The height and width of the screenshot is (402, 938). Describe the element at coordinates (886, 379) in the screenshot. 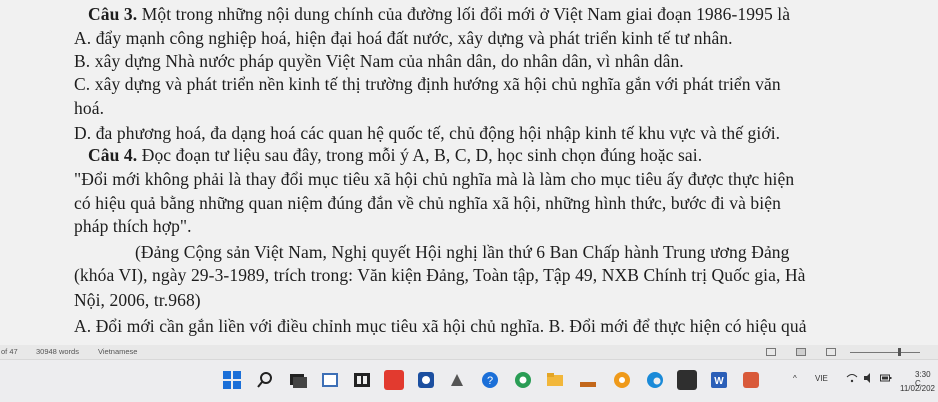

I see `battery-icon` at that location.